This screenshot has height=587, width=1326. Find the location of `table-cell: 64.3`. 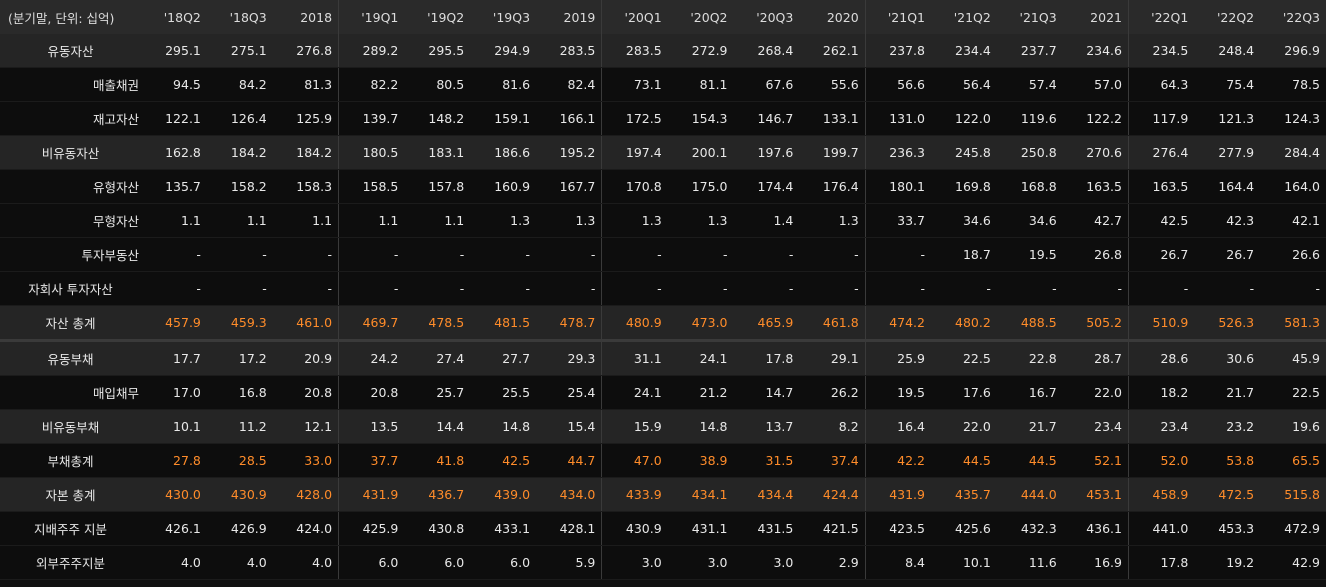

table-cell: 64.3 is located at coordinates (1161, 84).